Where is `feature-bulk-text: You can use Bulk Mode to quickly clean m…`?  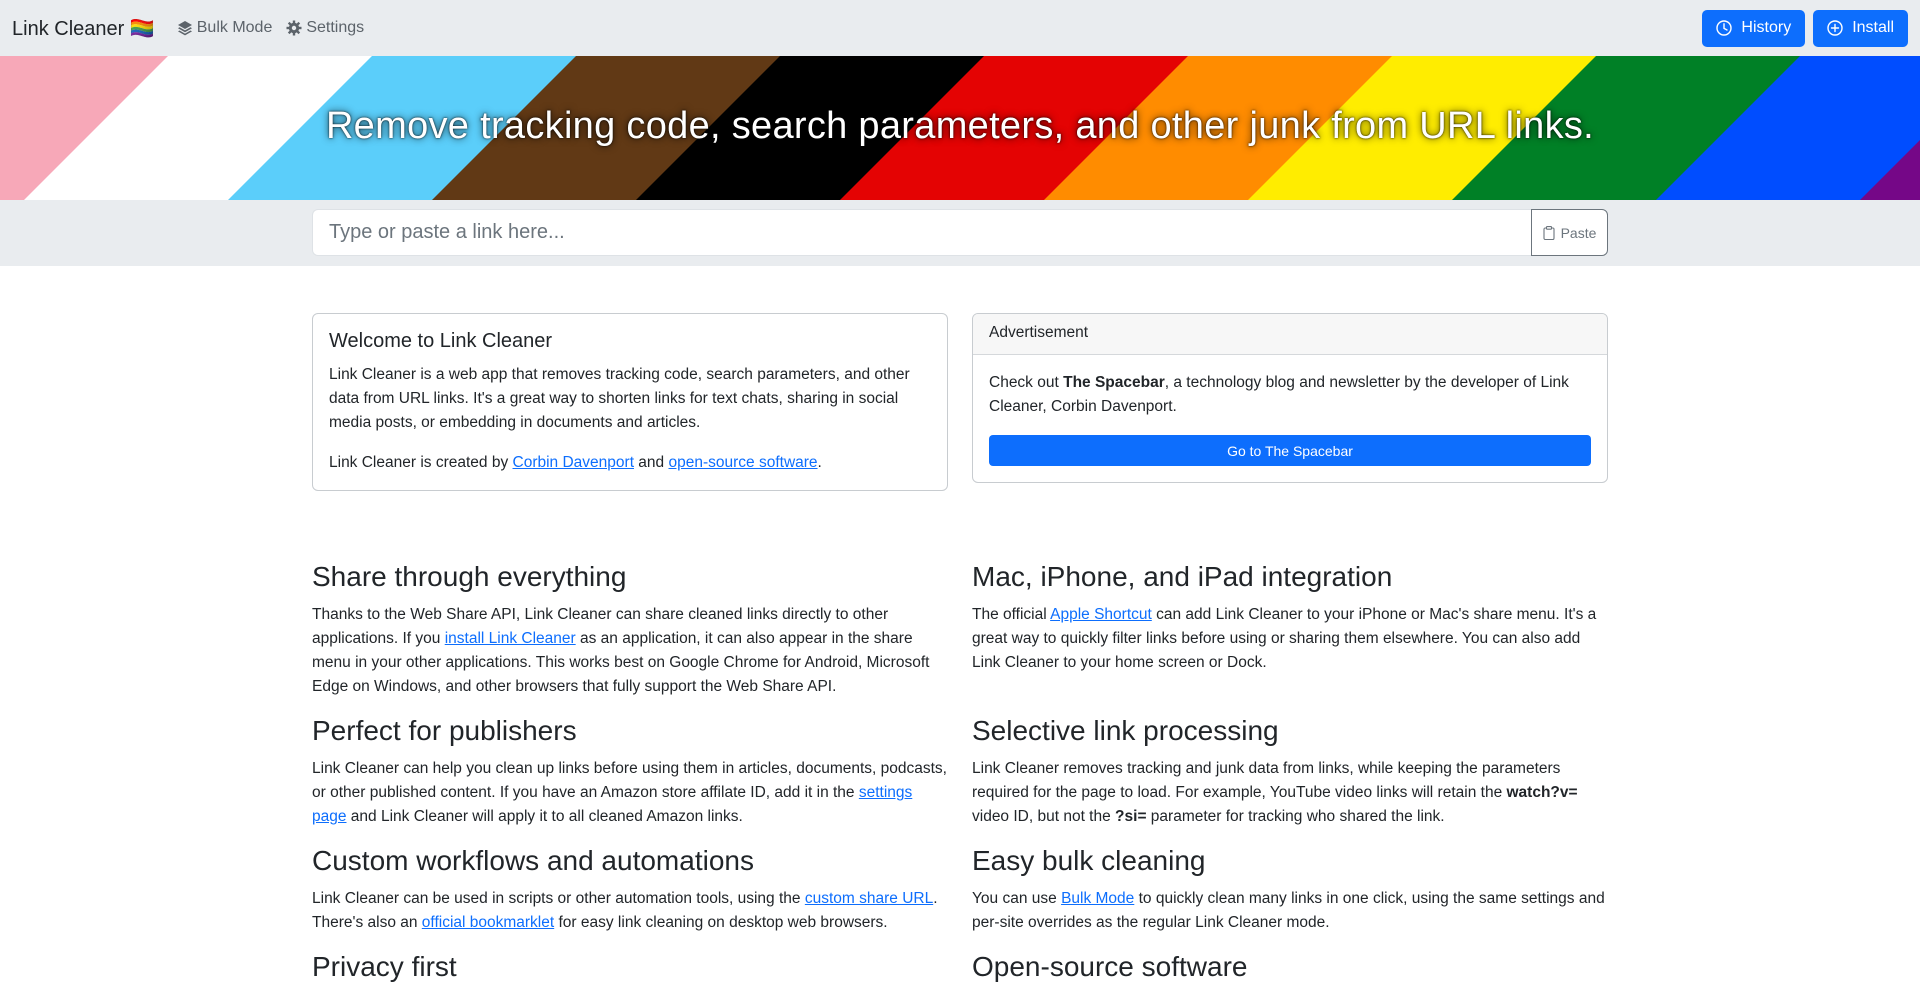
feature-bulk-text: You can use Bulk Mode to quickly clean m… is located at coordinates (1290, 911).